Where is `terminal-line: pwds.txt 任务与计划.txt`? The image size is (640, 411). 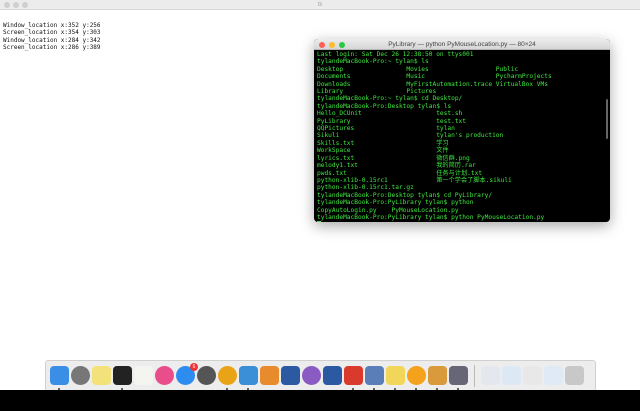 terminal-line: pwds.txt 任务与计划.txt is located at coordinates (400, 173).